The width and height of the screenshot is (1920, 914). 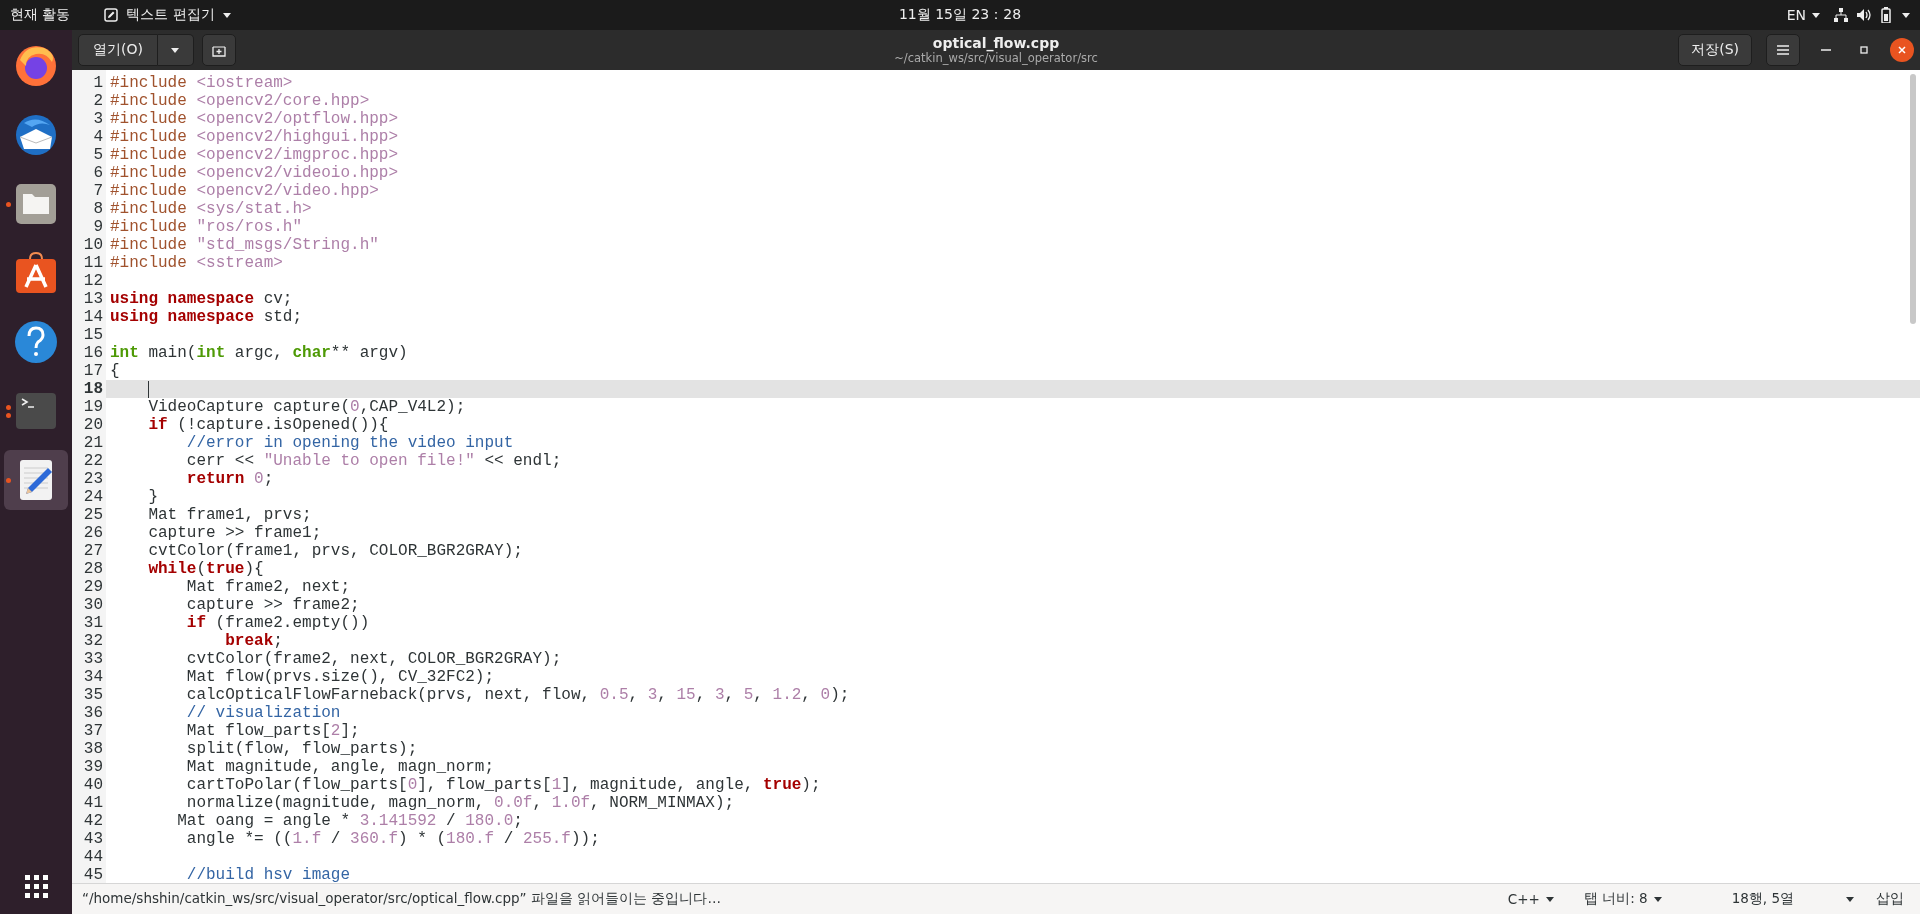 I want to click on line-number: 34, so click(x=93, y=677).